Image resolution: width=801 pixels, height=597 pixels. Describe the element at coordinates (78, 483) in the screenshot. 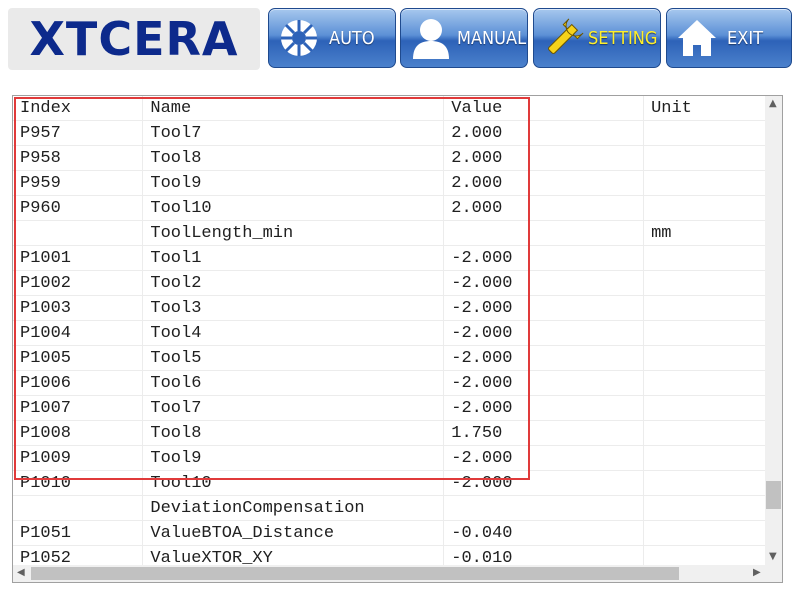

I see `index-cell: P1010` at that location.